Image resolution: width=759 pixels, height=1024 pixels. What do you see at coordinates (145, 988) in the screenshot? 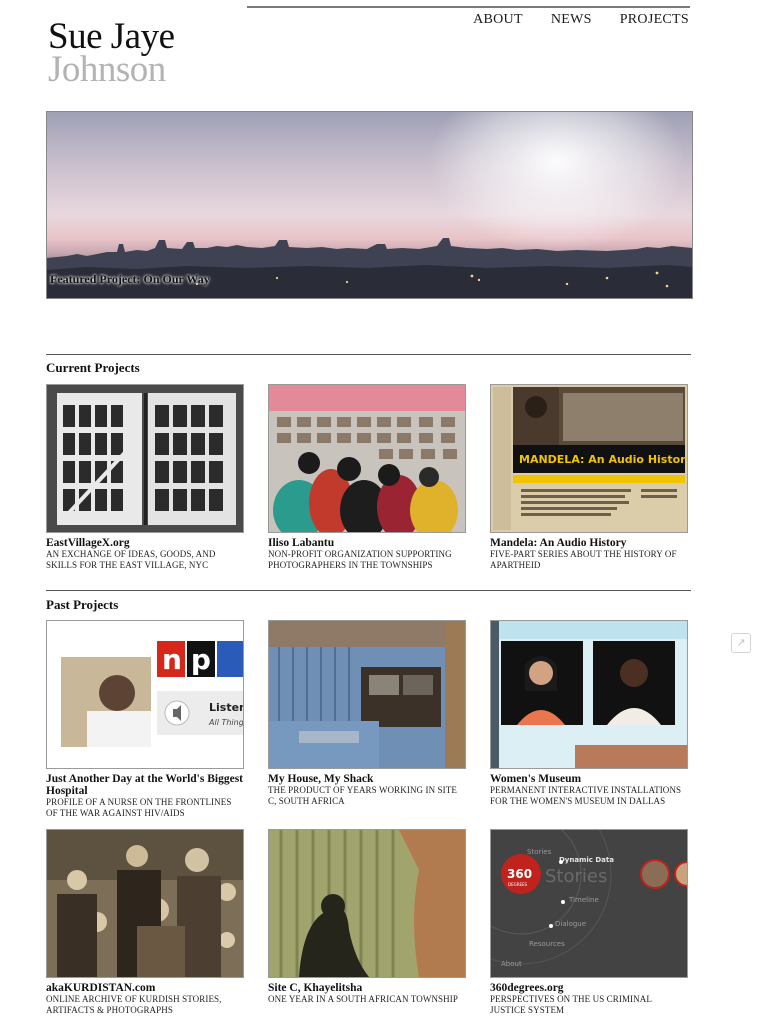
I see `project-name: akaKURDISTAN.com` at bounding box center [145, 988].